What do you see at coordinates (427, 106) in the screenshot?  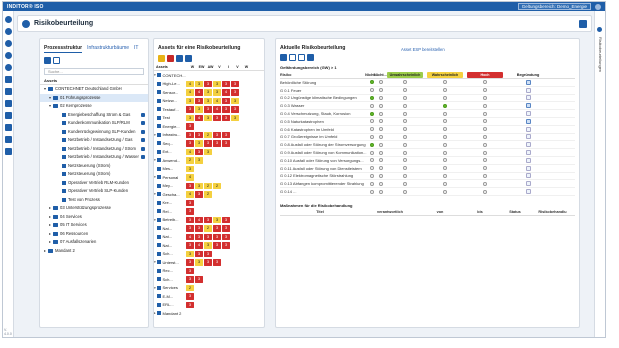 I see `risk-row: G 0.3 Wasser` at bounding box center [427, 106].